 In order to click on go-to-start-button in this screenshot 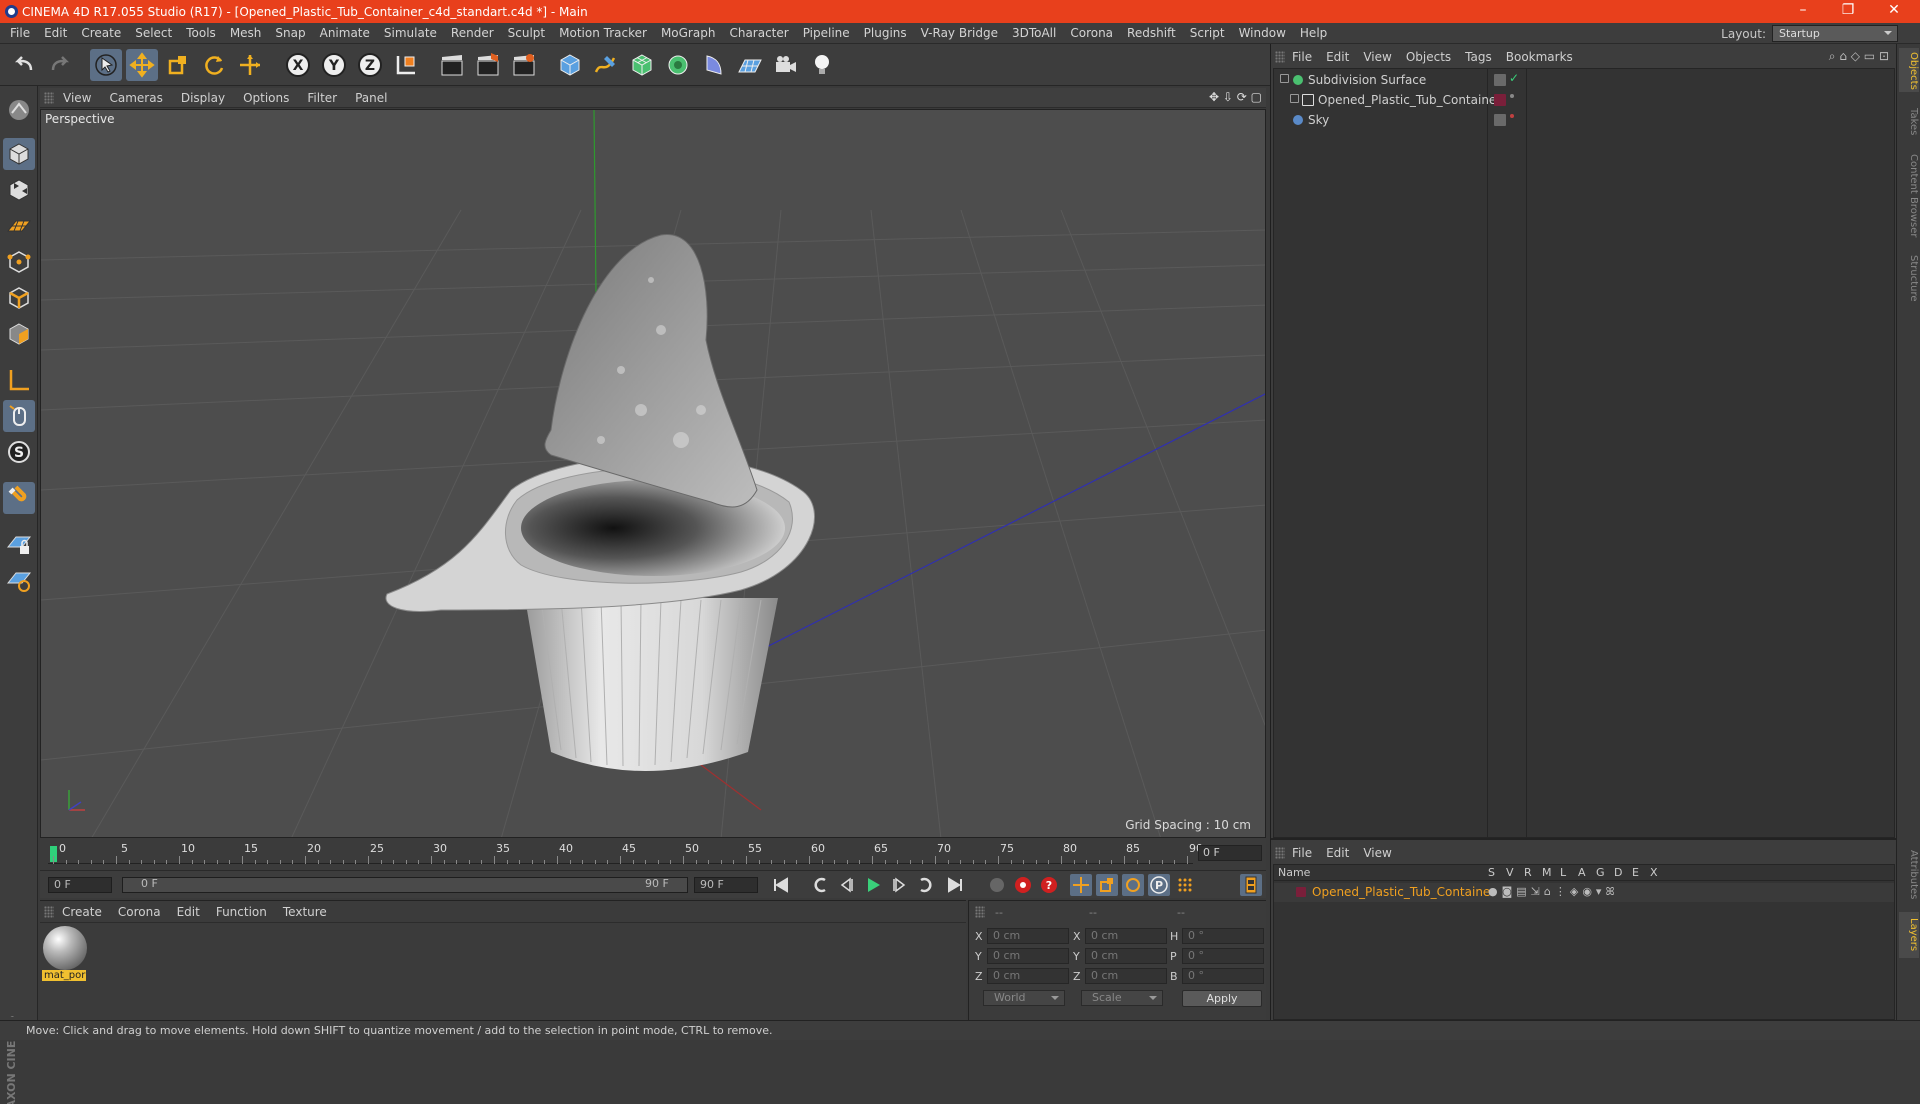, I will do `click(781, 885)`.